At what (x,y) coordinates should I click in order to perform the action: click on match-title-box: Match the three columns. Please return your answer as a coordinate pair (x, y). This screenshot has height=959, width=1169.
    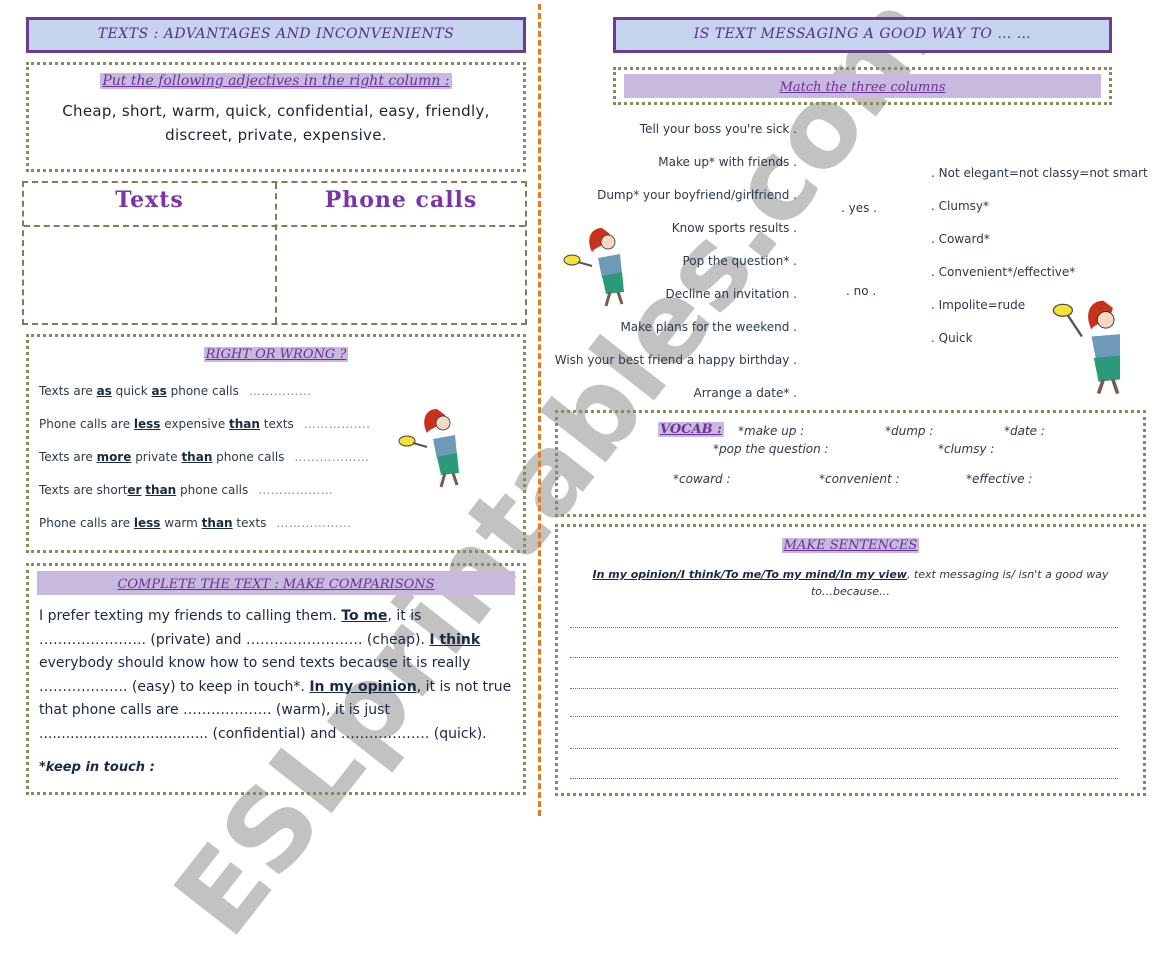
    Looking at the image, I should click on (862, 86).